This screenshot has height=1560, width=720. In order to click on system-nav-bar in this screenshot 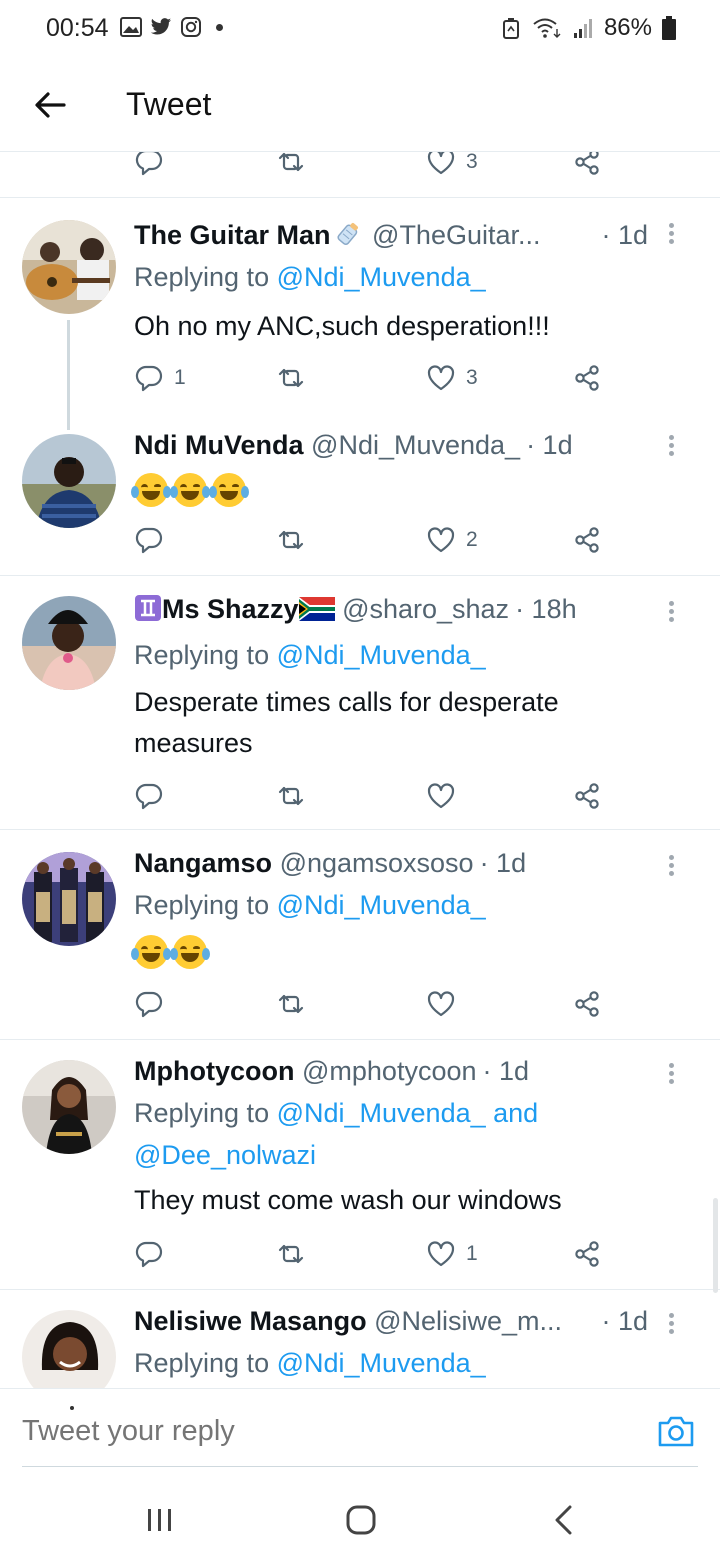, I will do `click(360, 1515)`.